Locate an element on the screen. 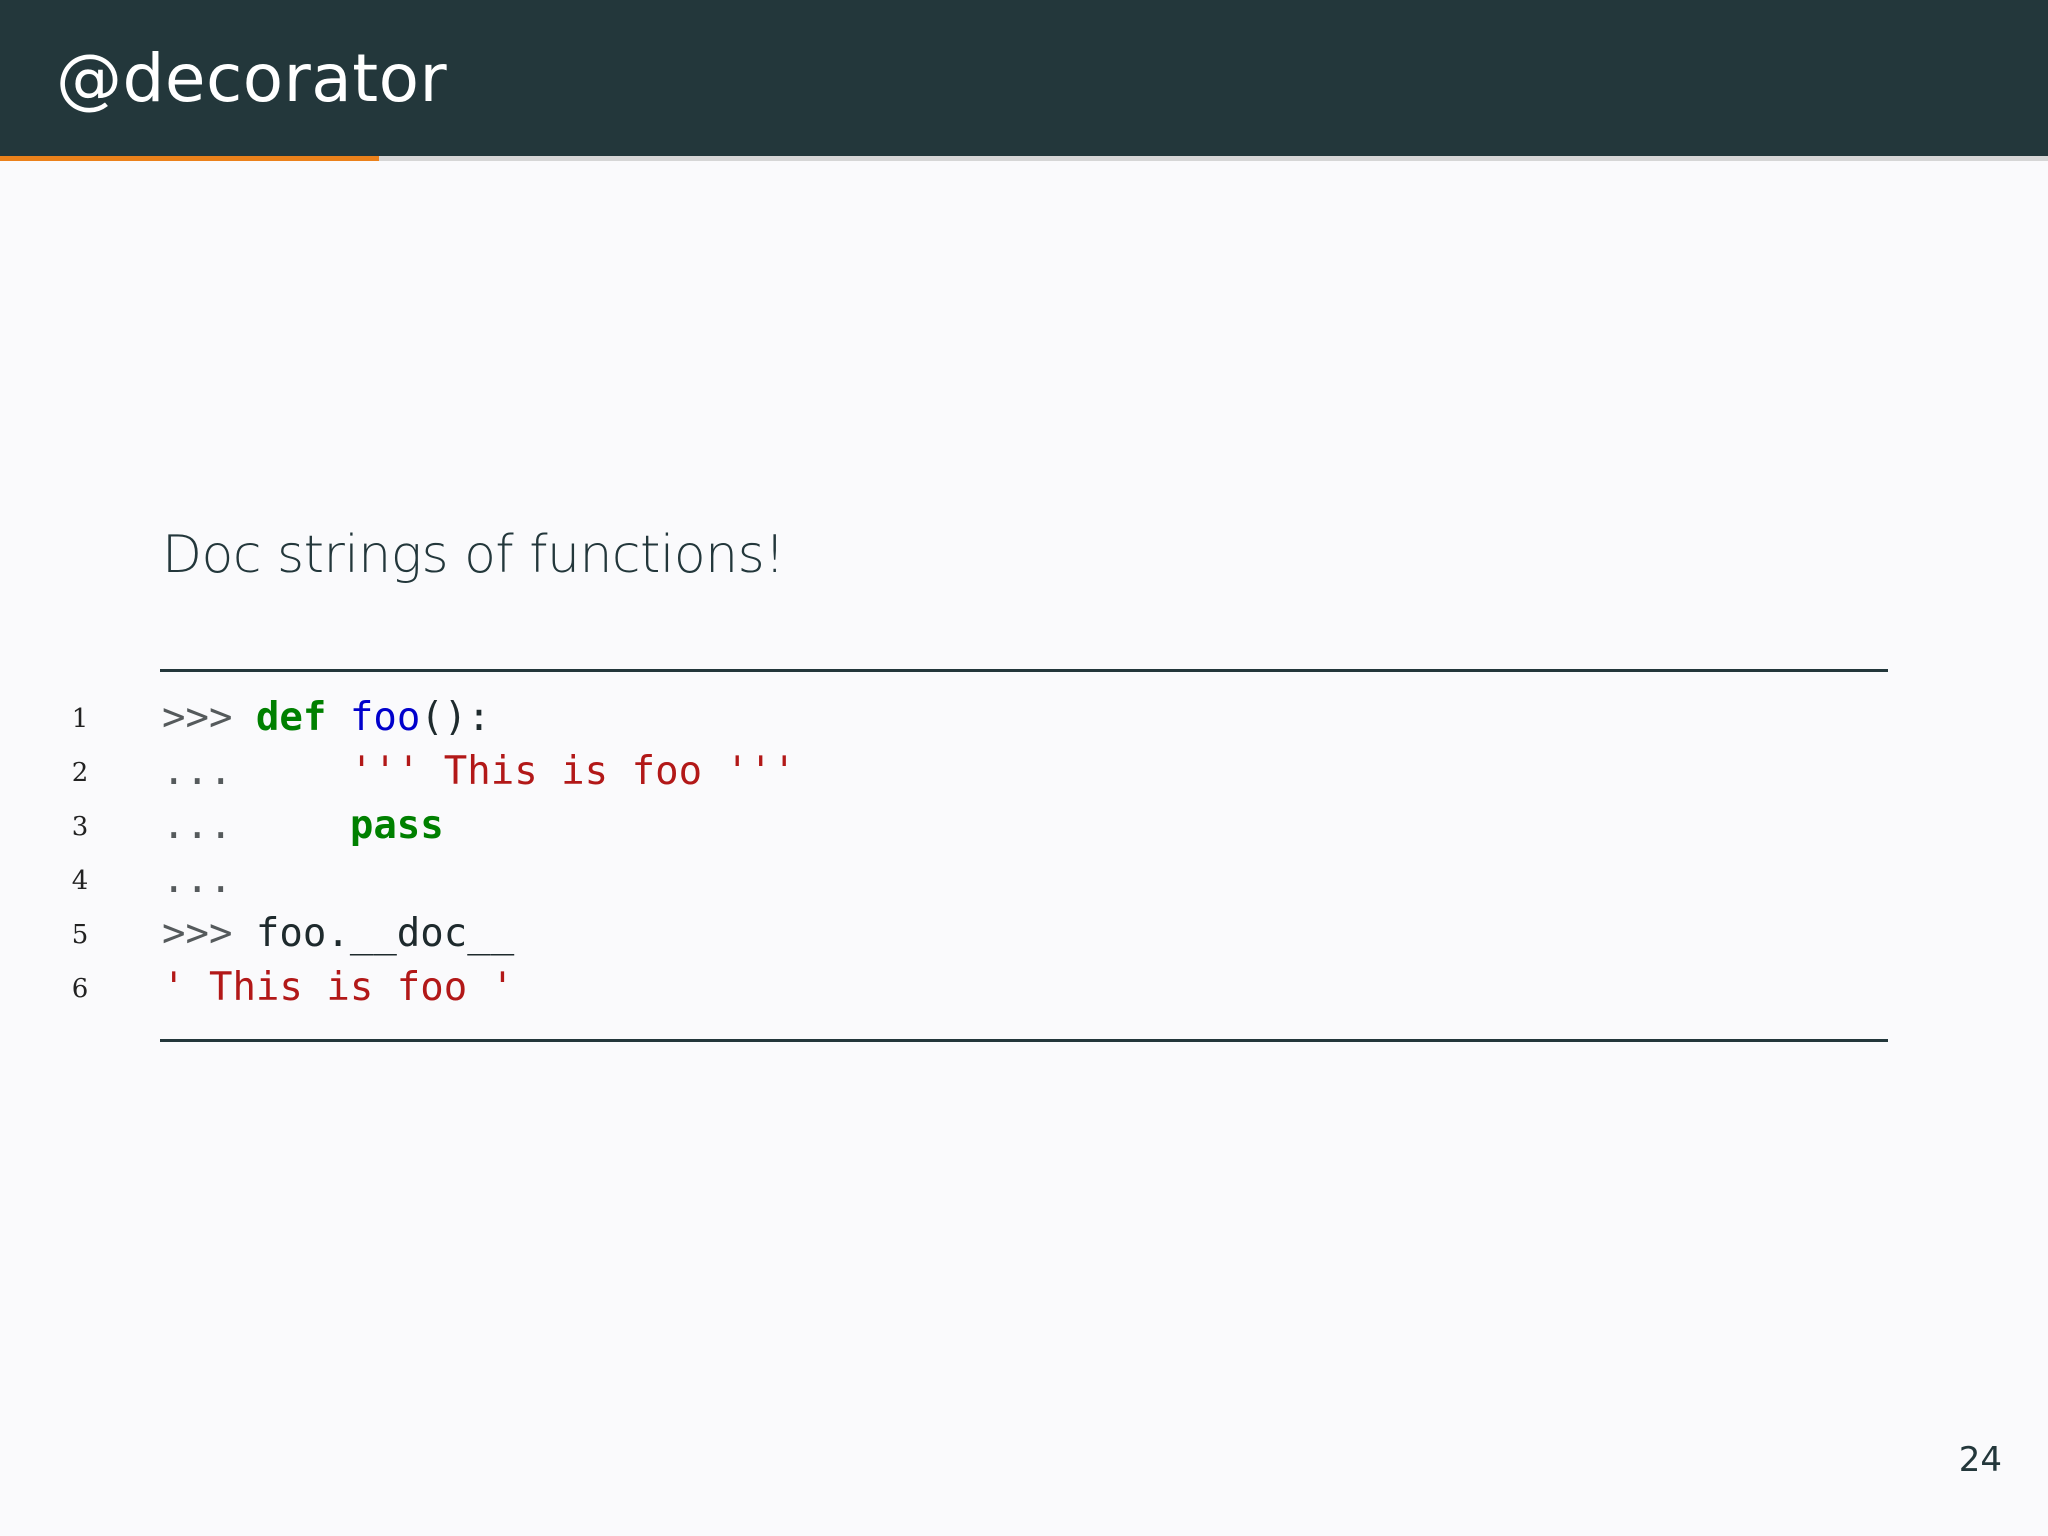 This screenshot has height=1536, width=2048. code-token-str: ''' This is foo ''' is located at coordinates (572, 771).